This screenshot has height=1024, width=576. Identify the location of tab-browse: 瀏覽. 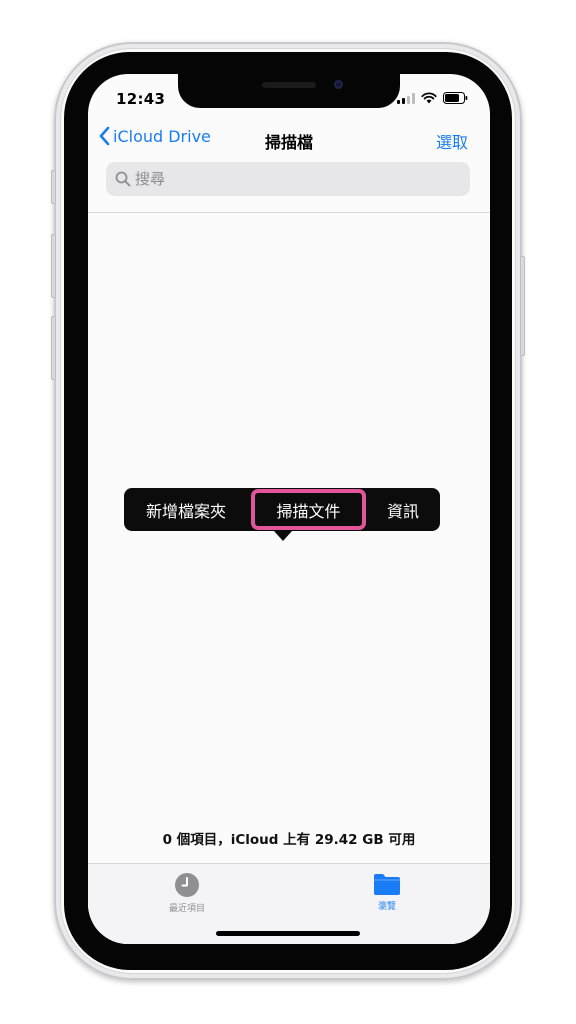
(387, 892).